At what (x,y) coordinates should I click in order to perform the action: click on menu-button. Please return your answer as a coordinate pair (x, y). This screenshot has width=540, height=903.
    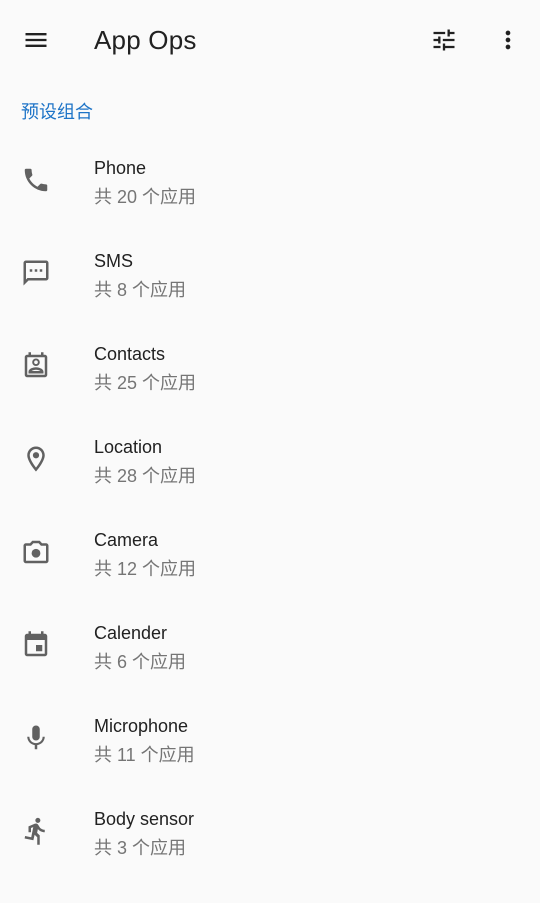
    Looking at the image, I should click on (36, 40).